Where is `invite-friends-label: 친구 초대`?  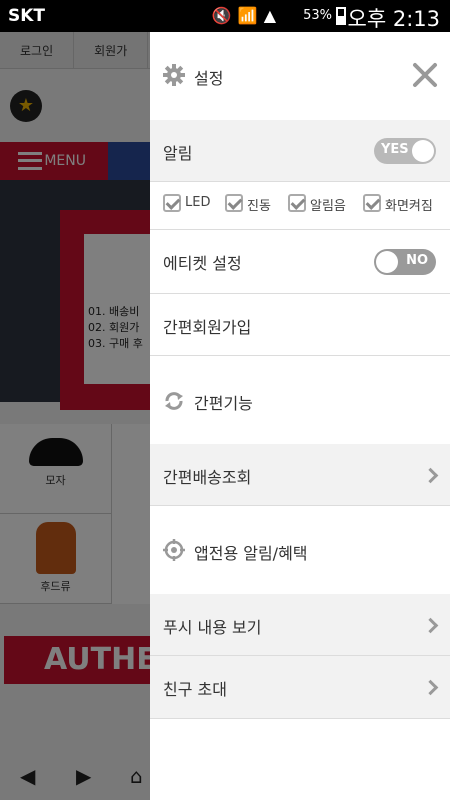 invite-friends-label: 친구 초대 is located at coordinates (195, 689).